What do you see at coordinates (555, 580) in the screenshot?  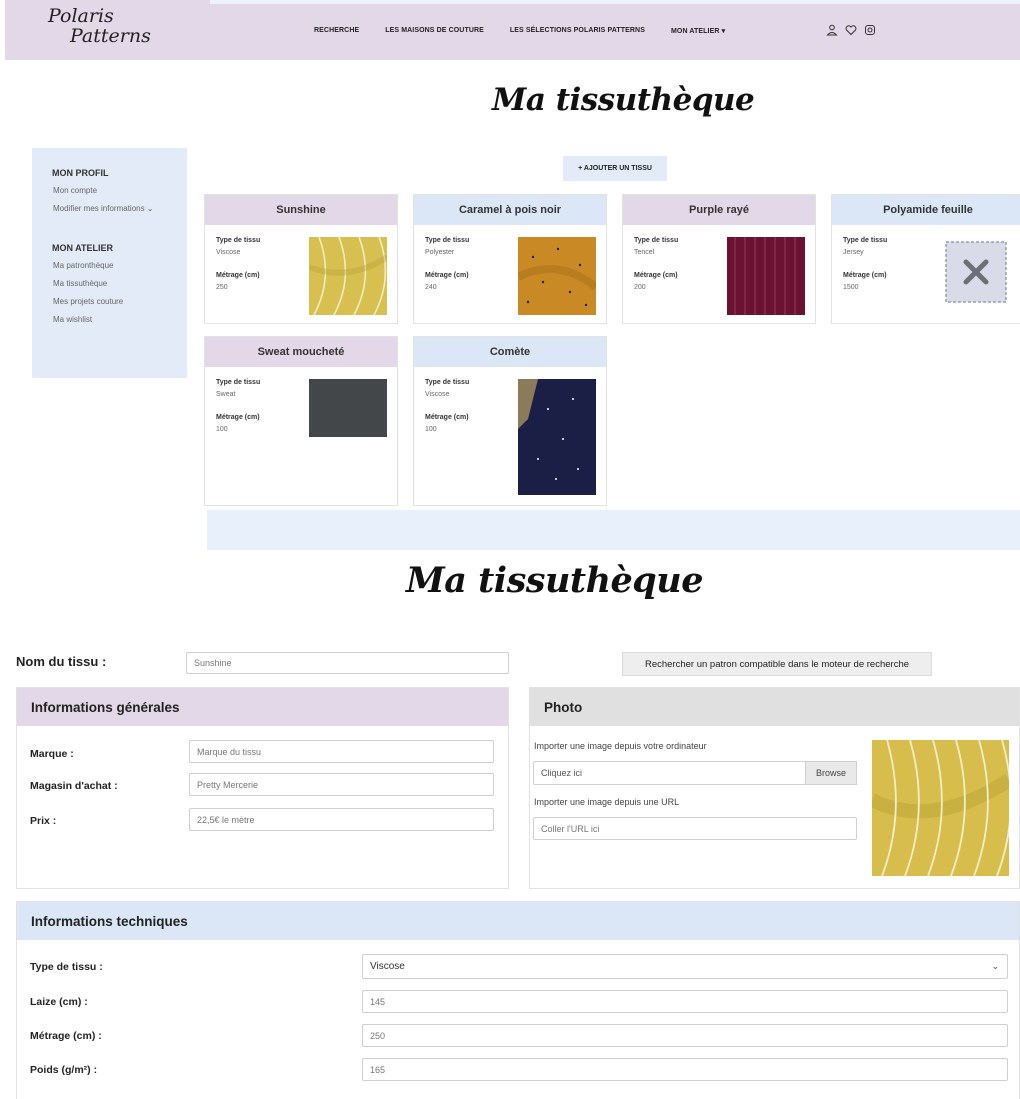 I see `form-page-title: Ma tissuthèque` at bounding box center [555, 580].